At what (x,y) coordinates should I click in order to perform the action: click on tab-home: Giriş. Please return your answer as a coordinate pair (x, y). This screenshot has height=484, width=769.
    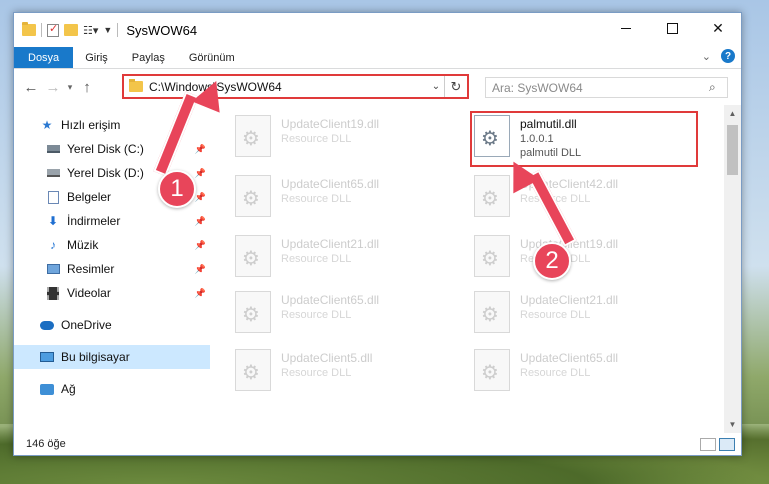
    Looking at the image, I should click on (96, 57).